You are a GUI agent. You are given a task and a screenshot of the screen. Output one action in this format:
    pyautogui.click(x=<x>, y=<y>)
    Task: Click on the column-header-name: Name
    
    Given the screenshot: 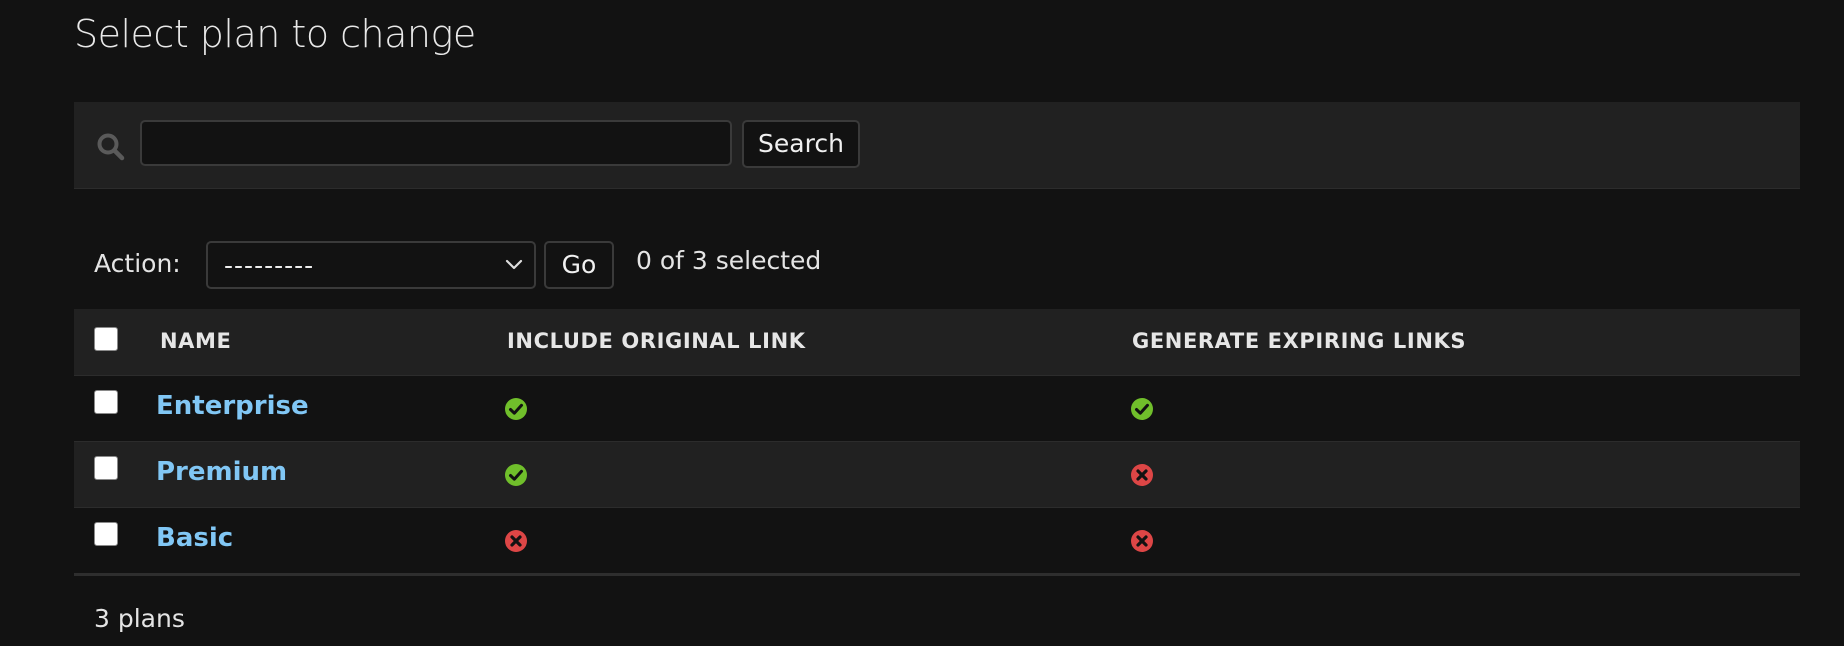 What is the action you would take?
    pyautogui.click(x=195, y=341)
    